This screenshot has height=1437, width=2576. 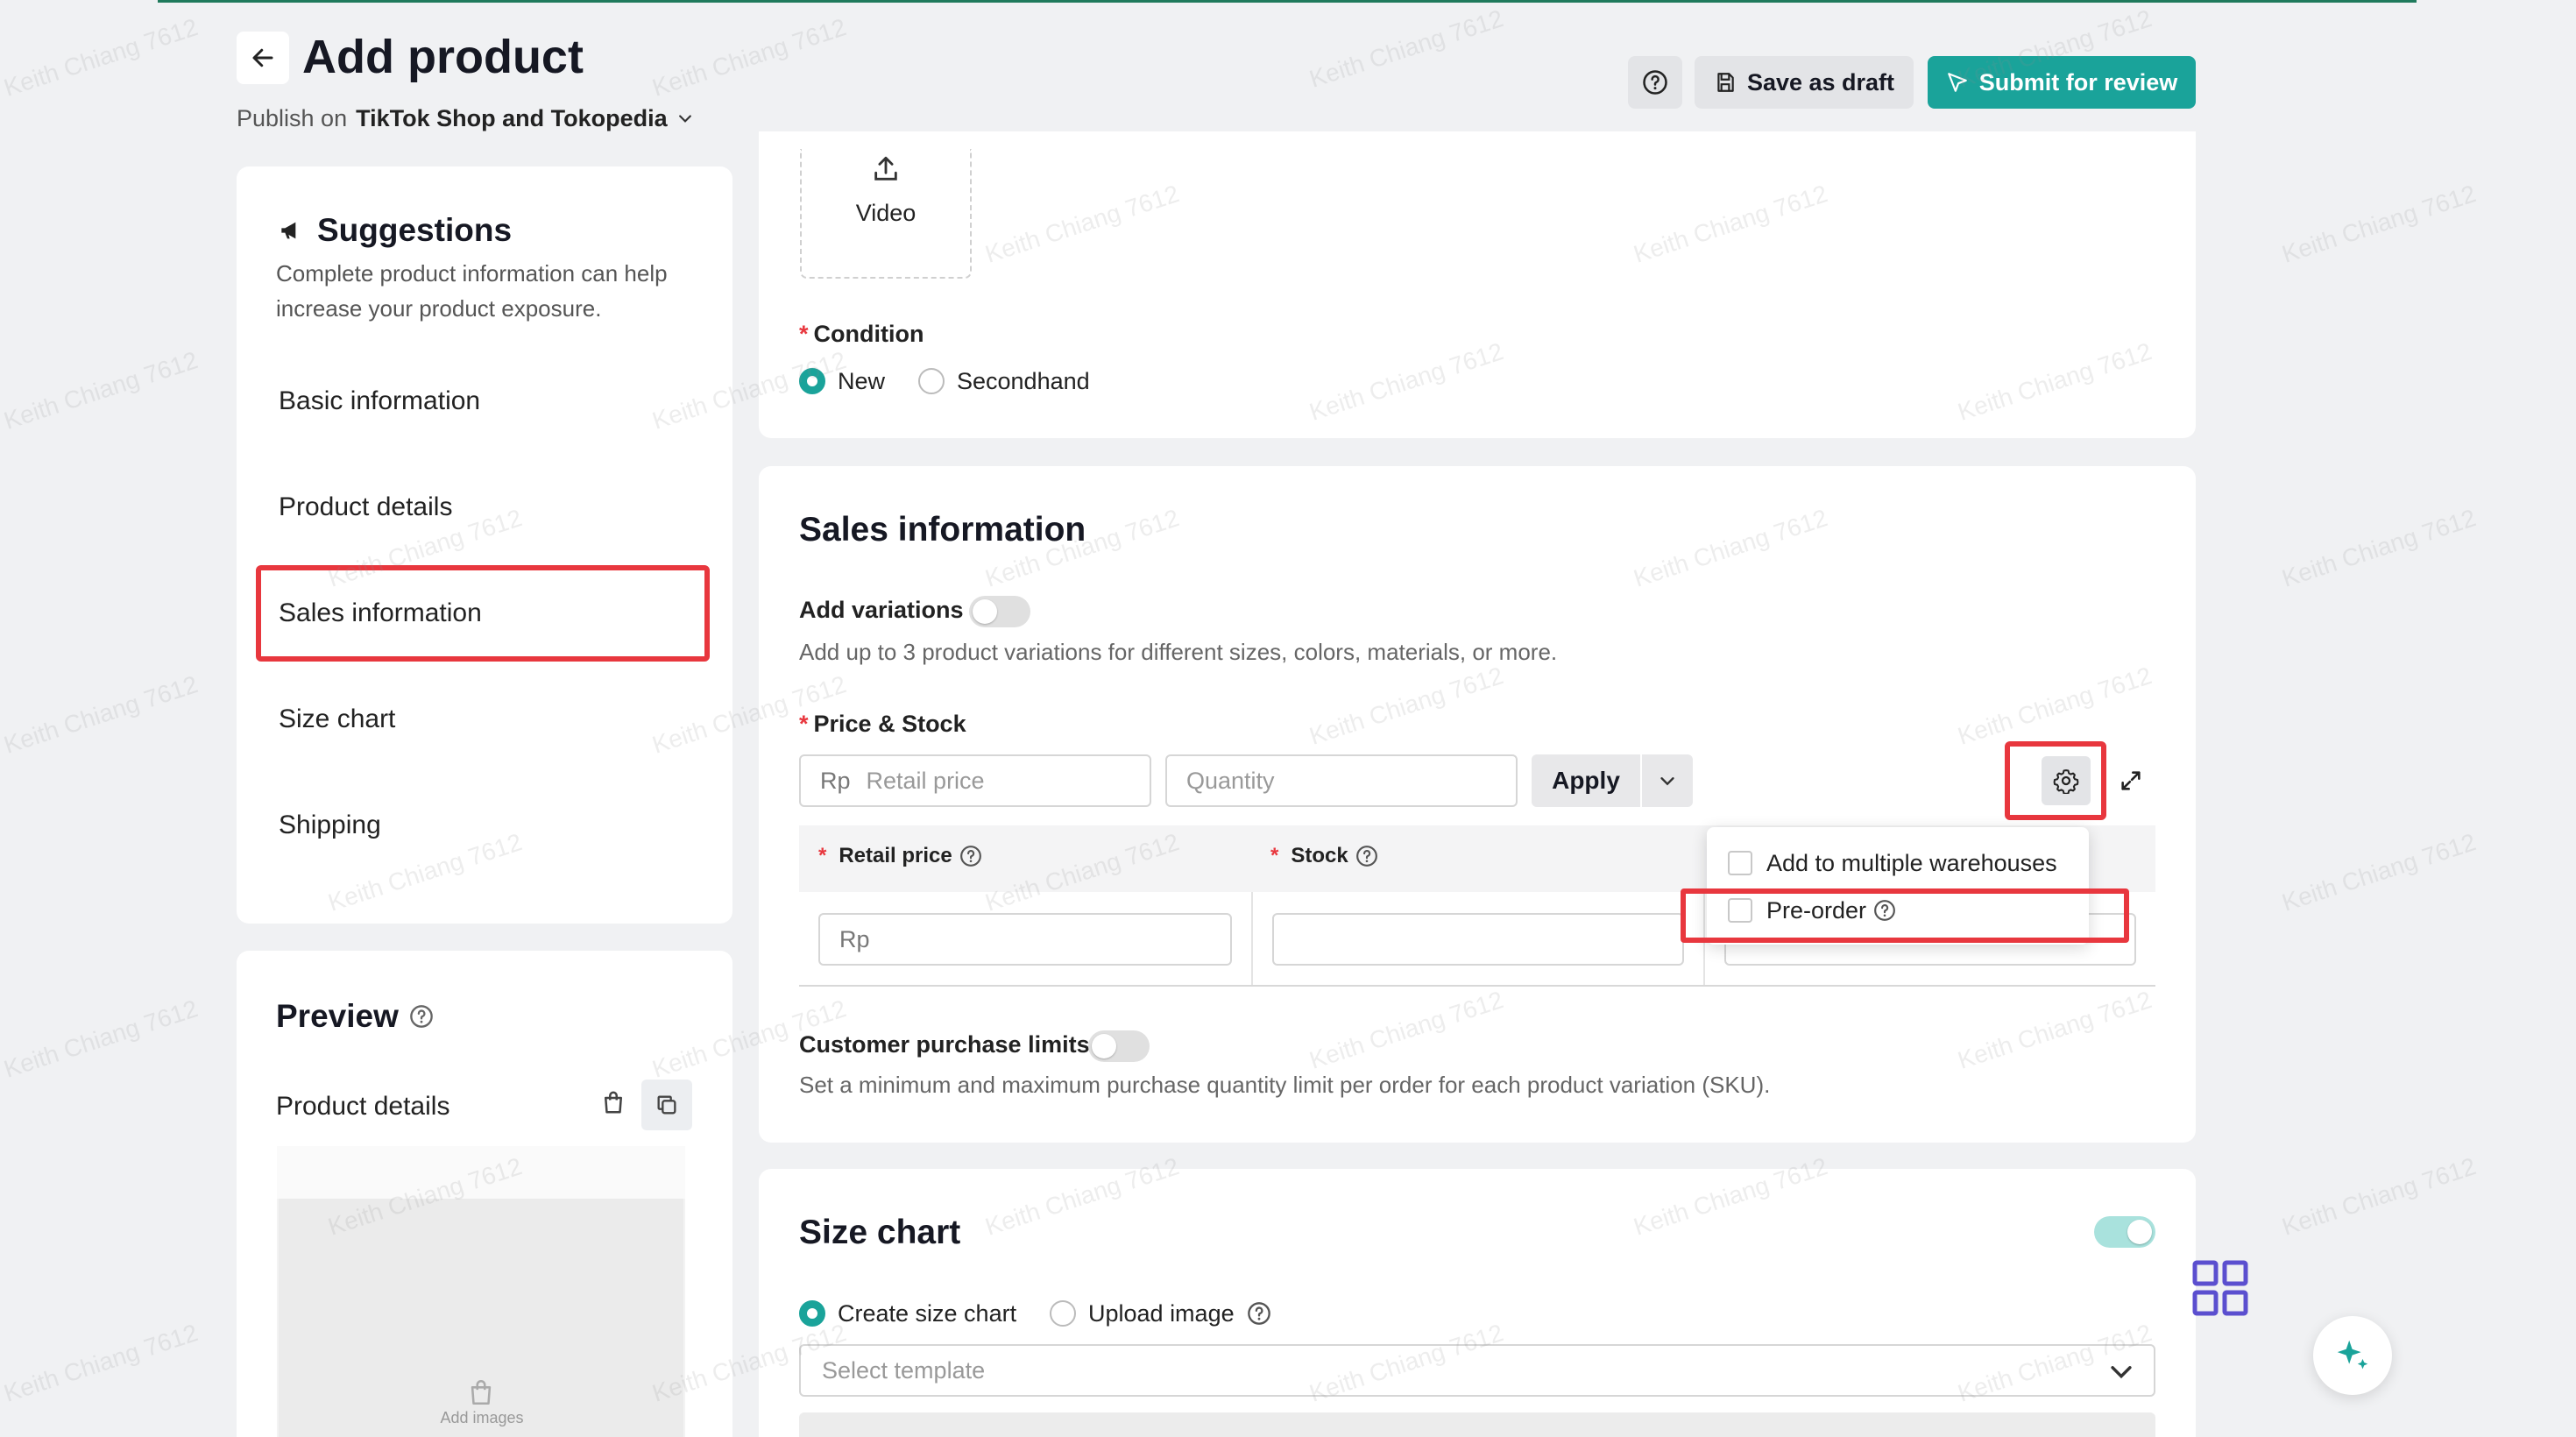 I want to click on condition-new-radio: New, so click(x=842, y=381).